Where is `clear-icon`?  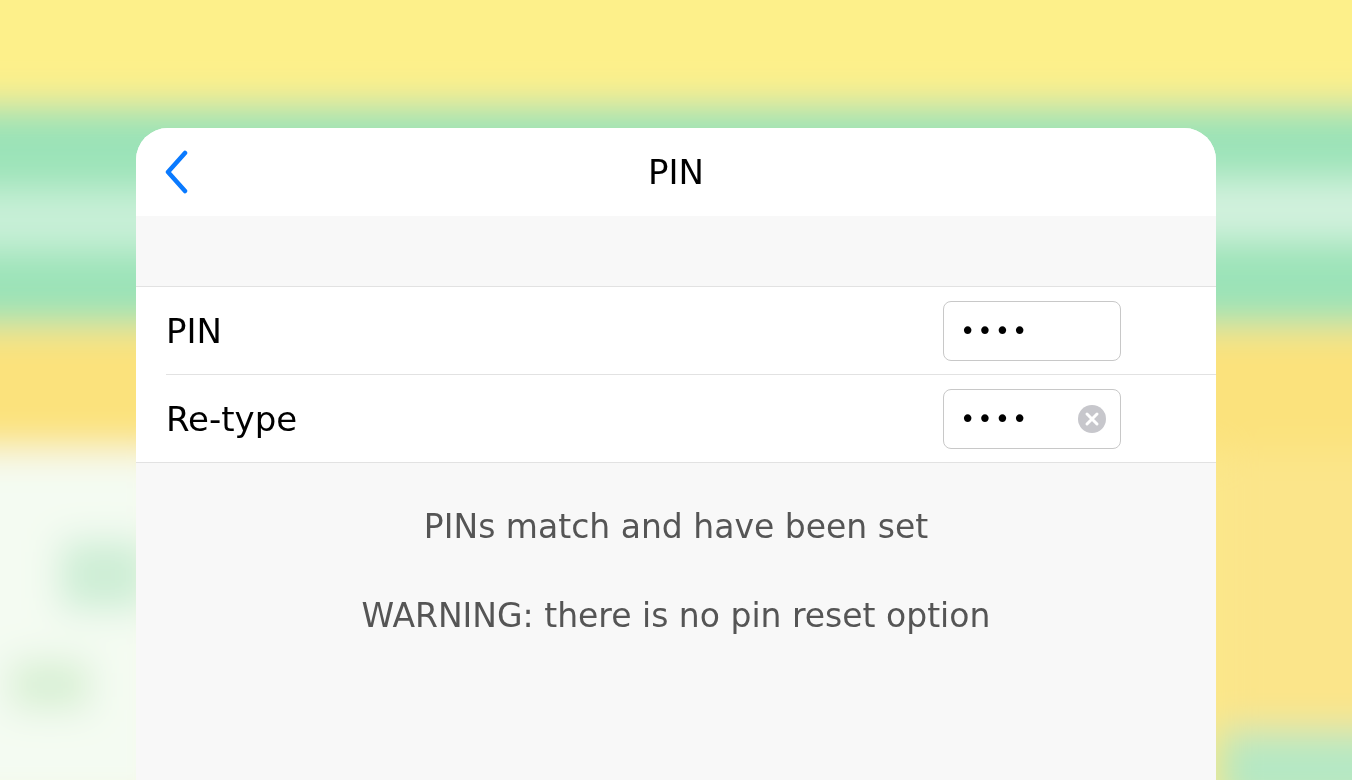
clear-icon is located at coordinates (1092, 418).